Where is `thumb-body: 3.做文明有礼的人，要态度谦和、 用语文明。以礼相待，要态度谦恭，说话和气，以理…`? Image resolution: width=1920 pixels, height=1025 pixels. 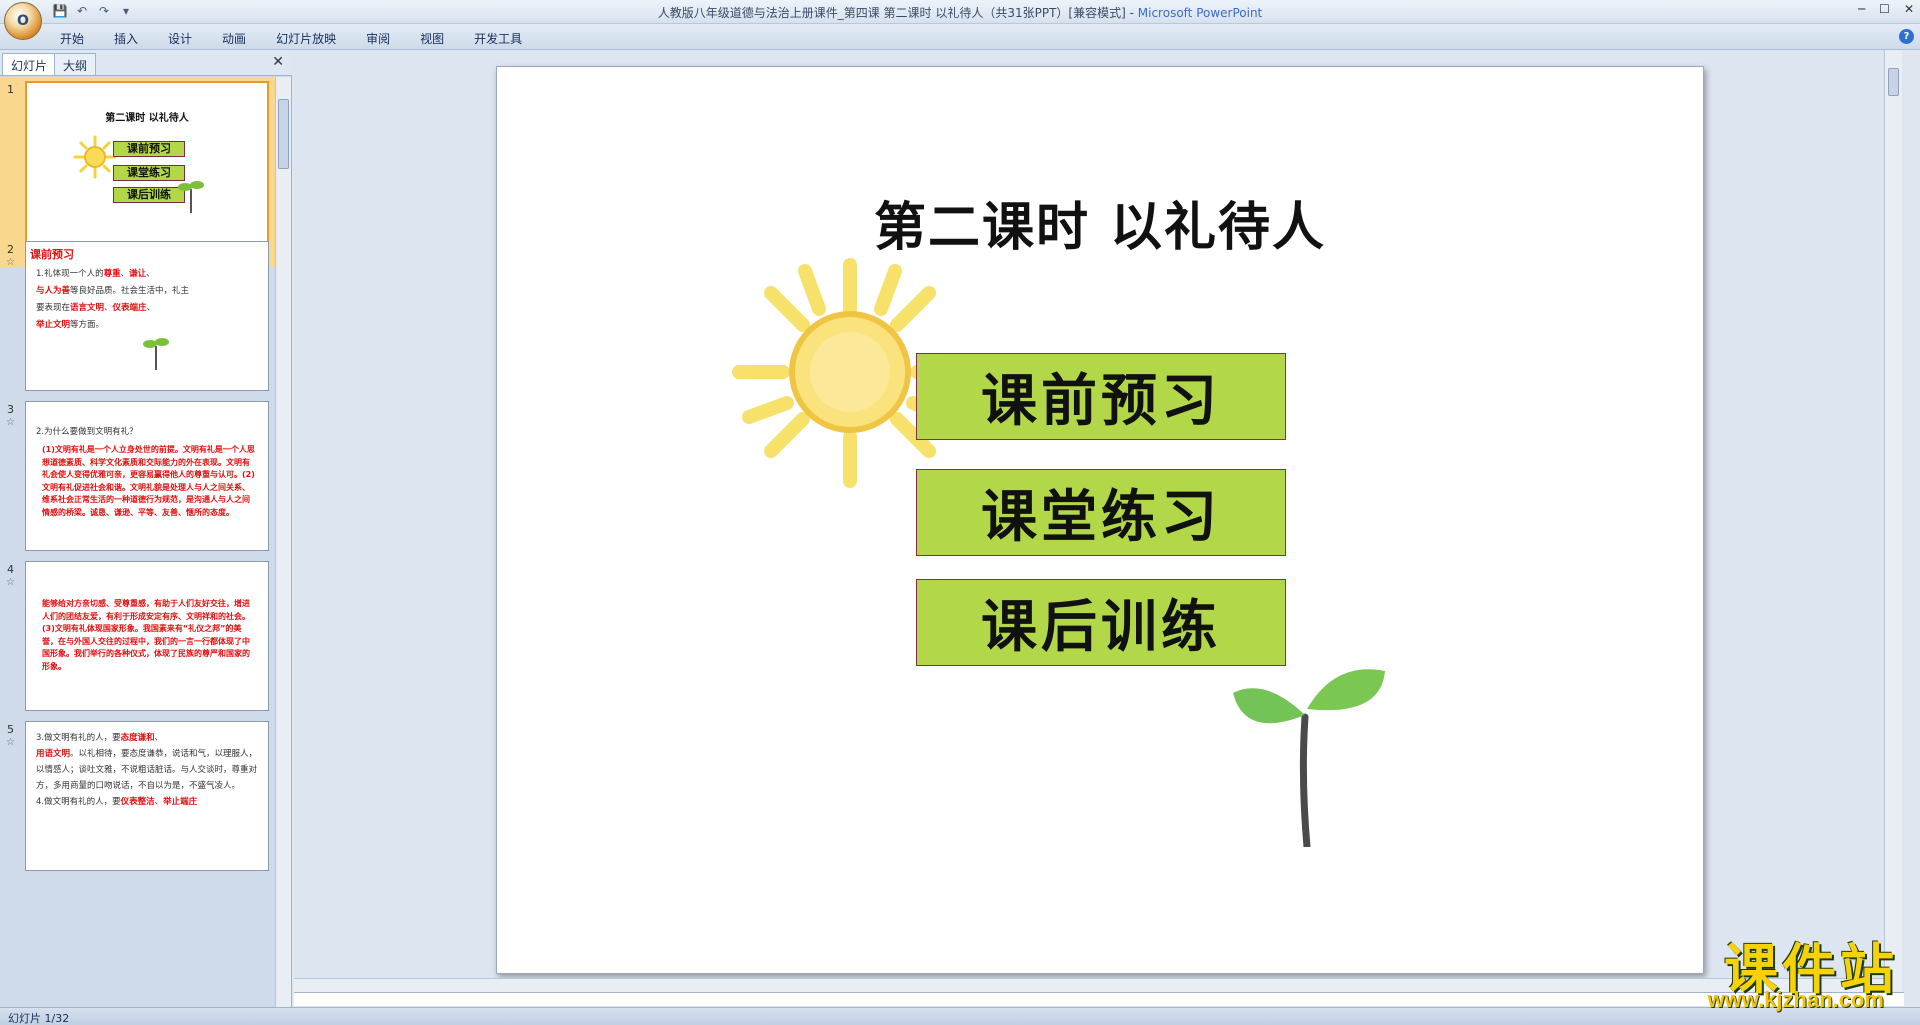
thumb-body: 3.做文明有礼的人，要态度谦和、 用语文明。以礼相待，要态度谦恭，说话和气，以理… is located at coordinates (147, 770).